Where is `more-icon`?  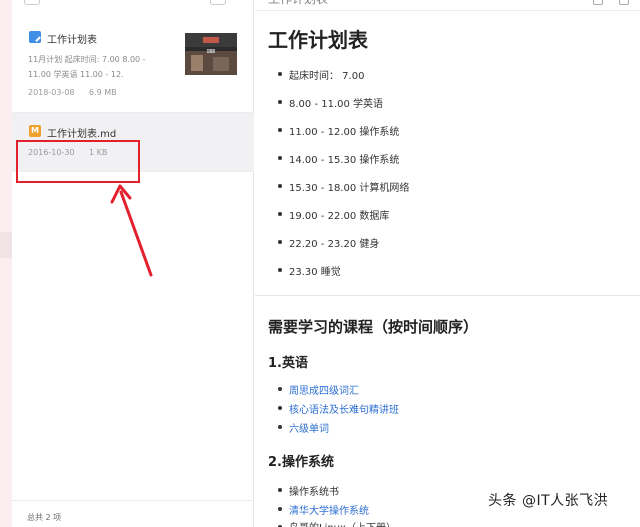
more-icon is located at coordinates (624, 2).